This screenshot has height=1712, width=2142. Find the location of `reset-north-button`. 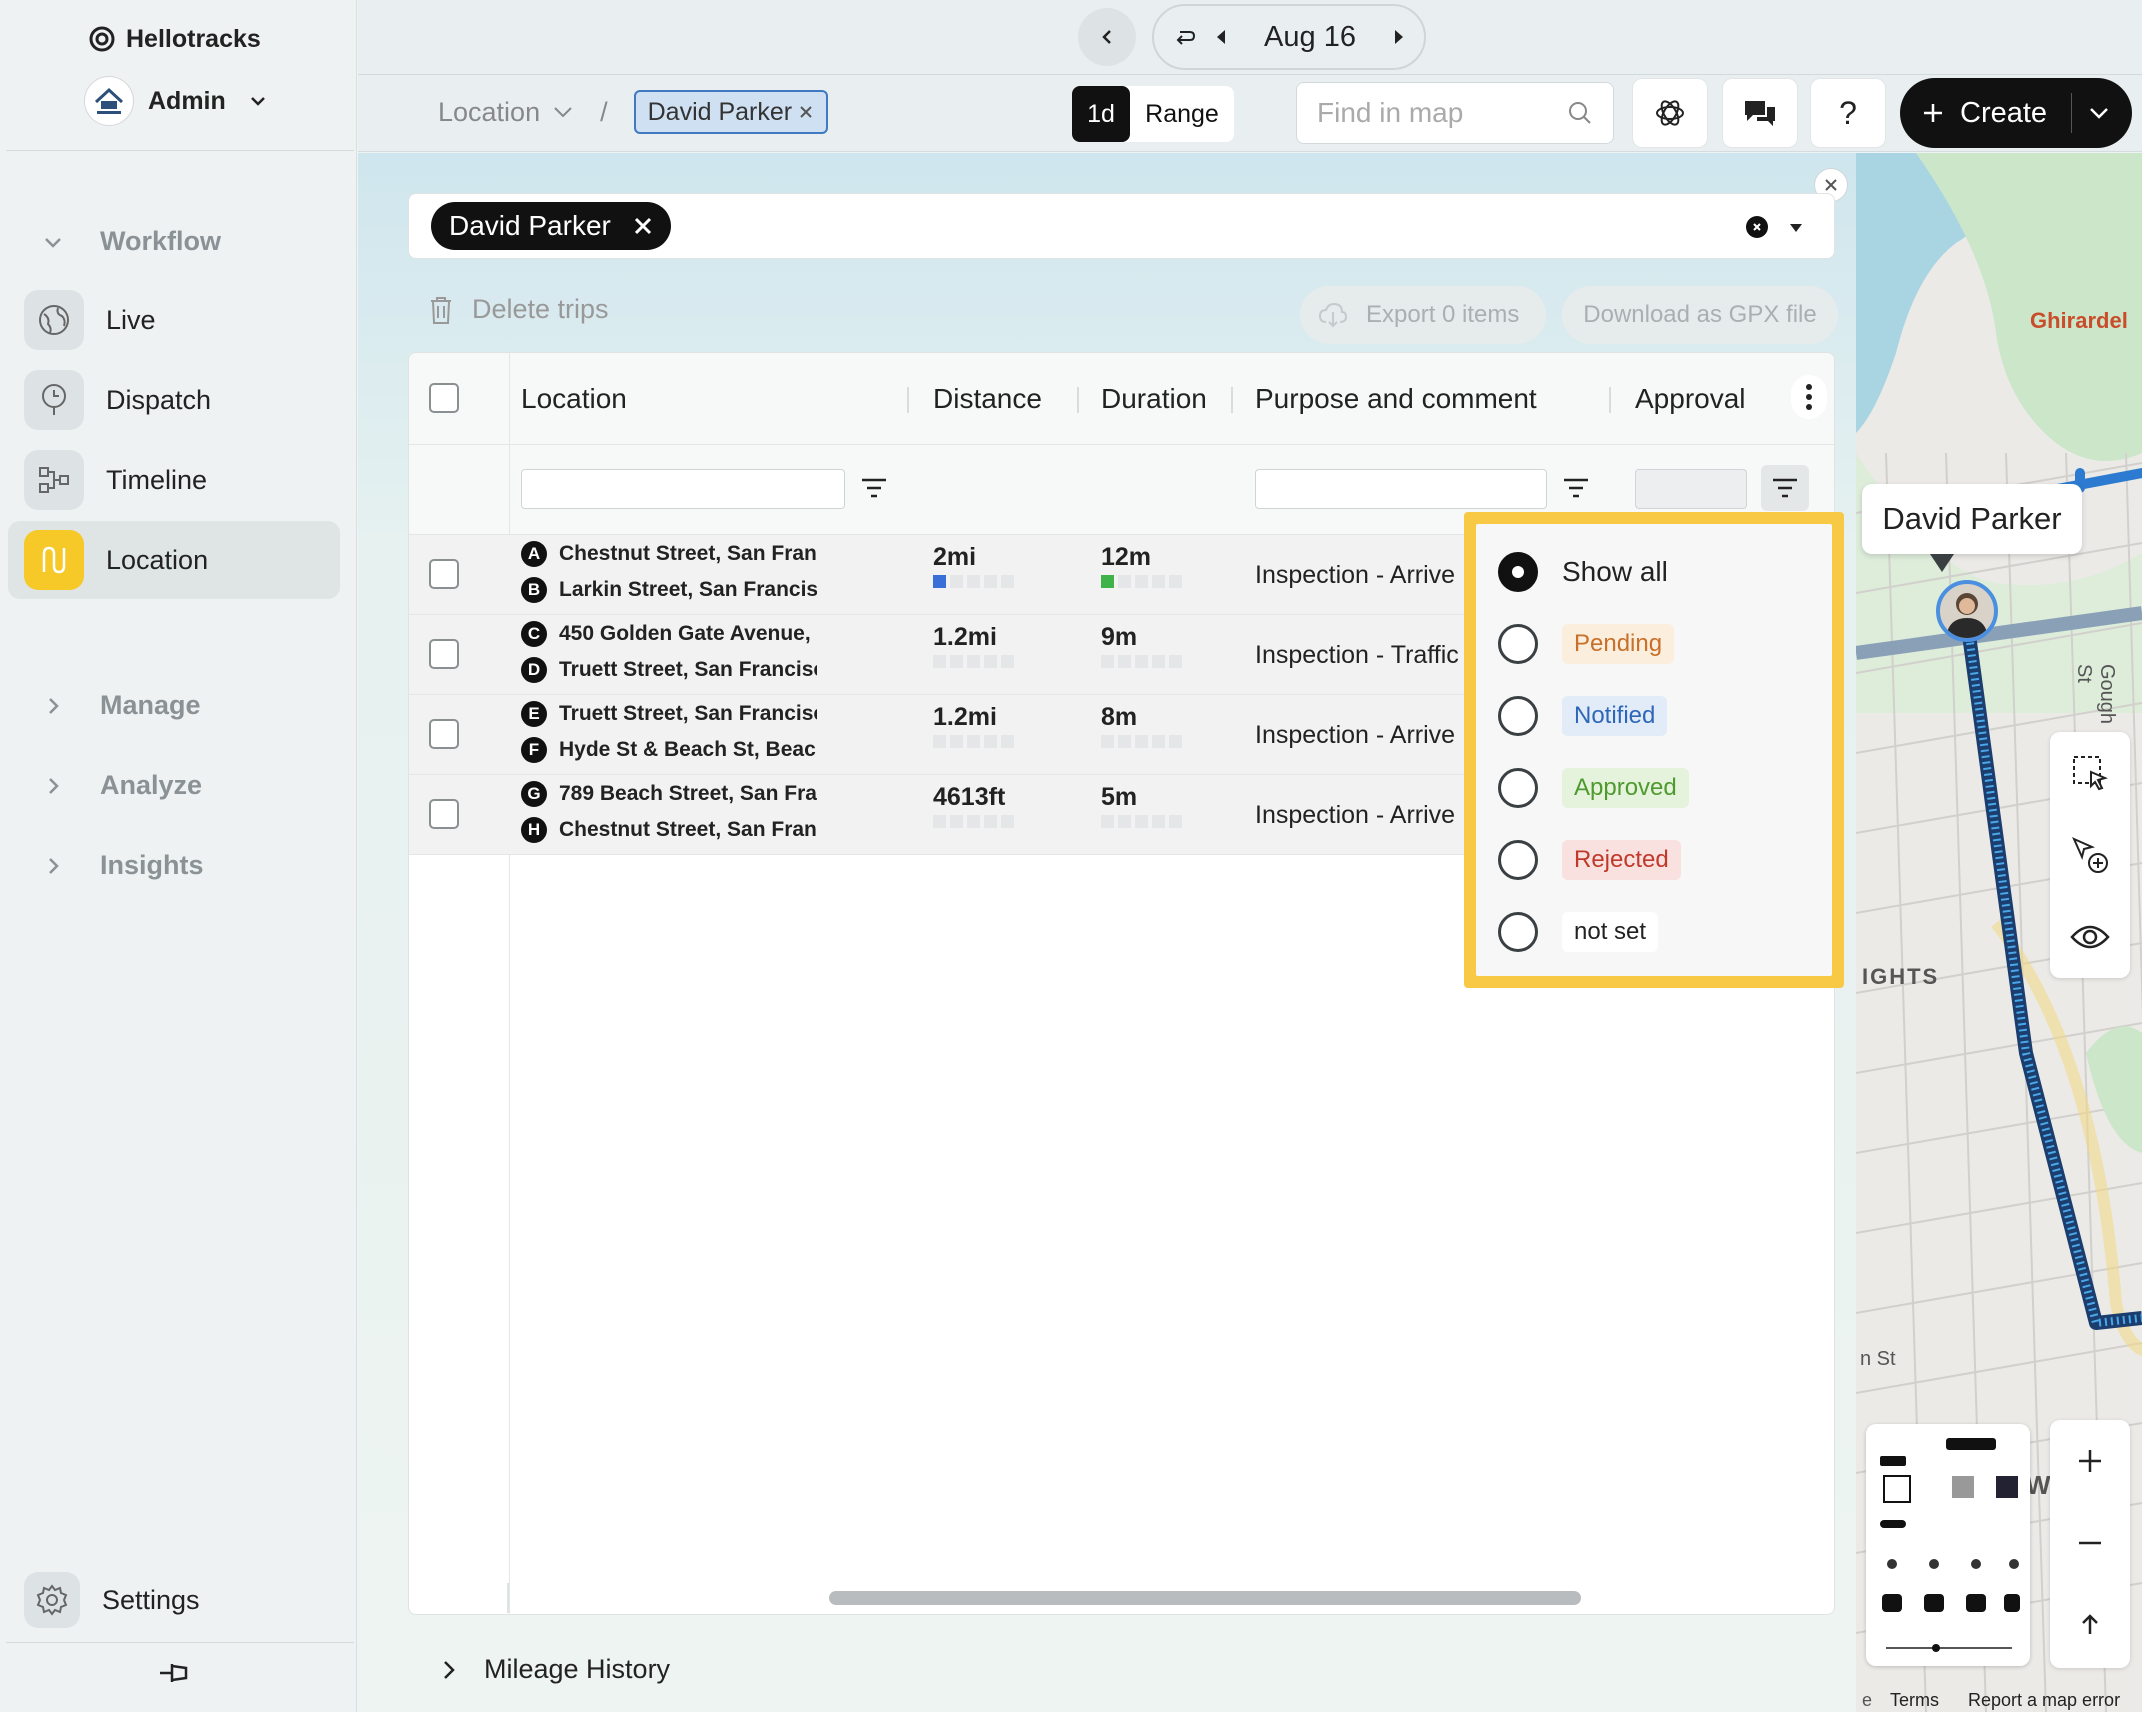

reset-north-button is located at coordinates (2090, 1625).